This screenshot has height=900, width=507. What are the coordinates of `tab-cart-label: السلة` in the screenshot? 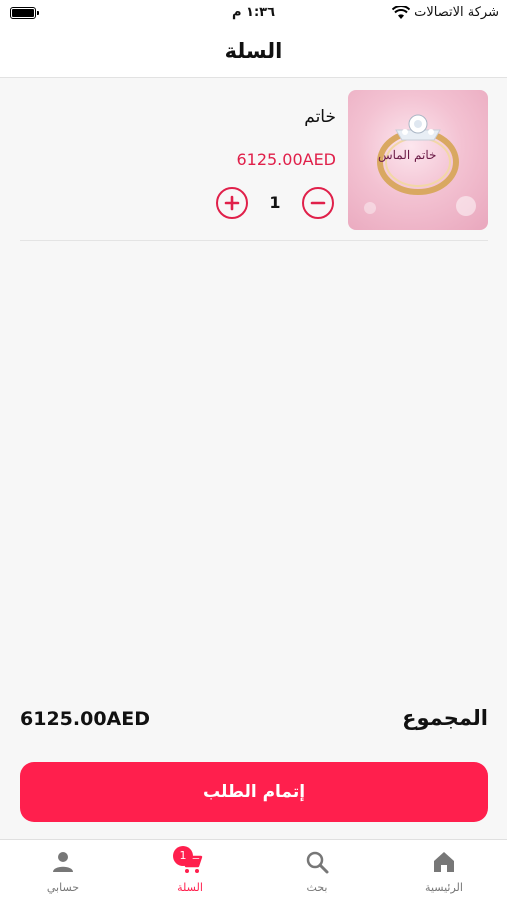 It's located at (190, 887).